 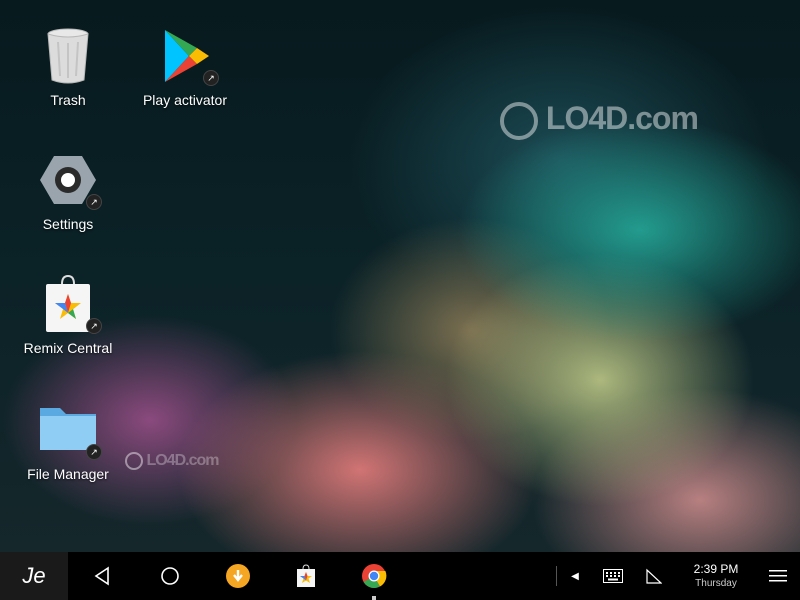 What do you see at coordinates (374, 598) in the screenshot?
I see `running-indicator` at bounding box center [374, 598].